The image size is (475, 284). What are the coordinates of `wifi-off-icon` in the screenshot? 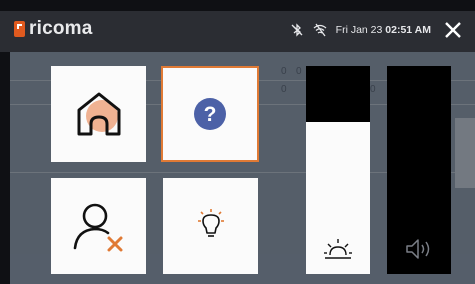 It's located at (320, 30).